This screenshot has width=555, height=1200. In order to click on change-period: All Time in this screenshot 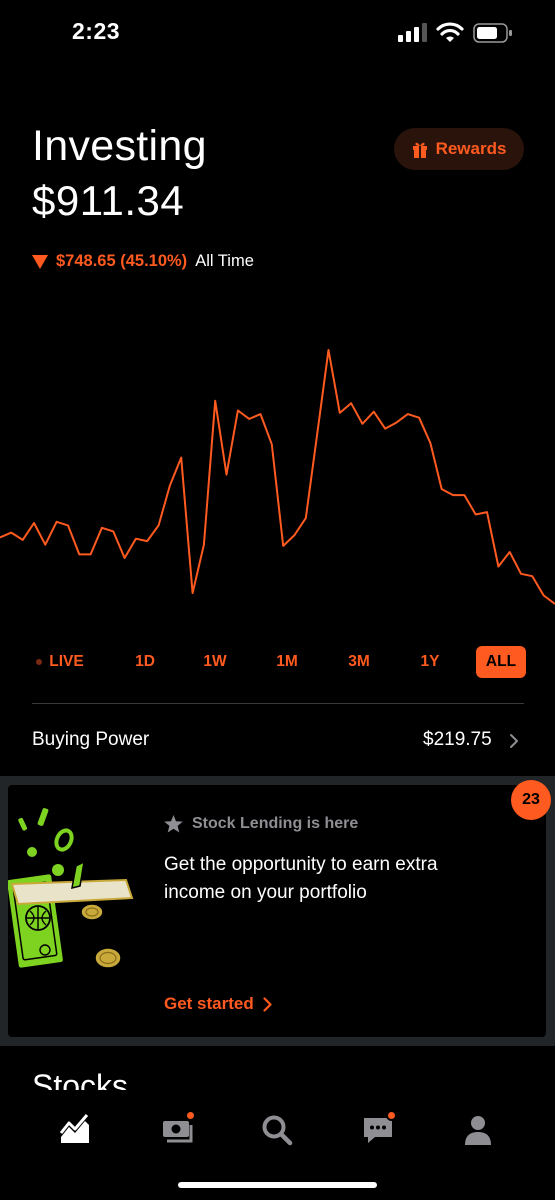, I will do `click(224, 261)`.